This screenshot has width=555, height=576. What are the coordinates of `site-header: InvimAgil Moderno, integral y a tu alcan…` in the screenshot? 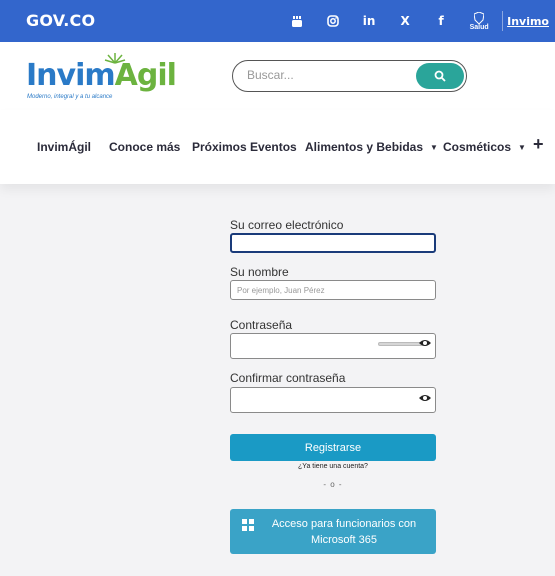 It's located at (277, 76).